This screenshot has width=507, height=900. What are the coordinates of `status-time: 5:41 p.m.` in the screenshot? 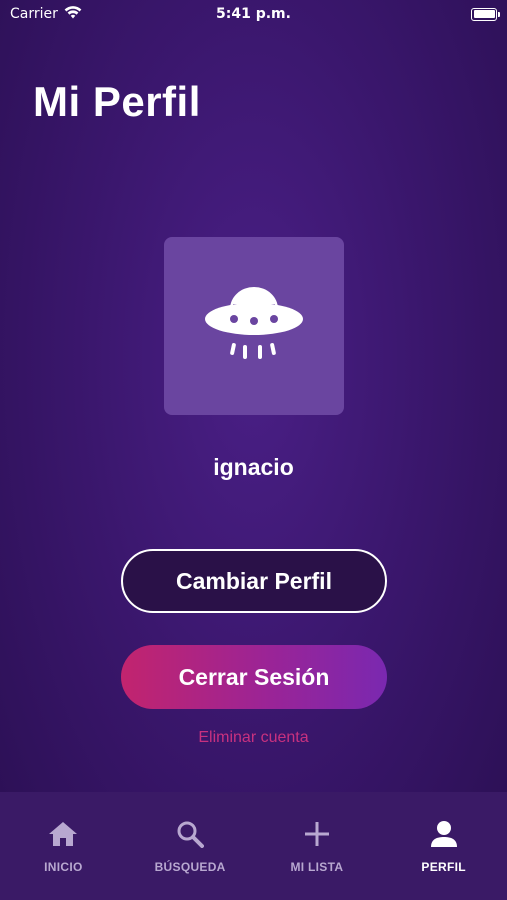 It's located at (253, 14).